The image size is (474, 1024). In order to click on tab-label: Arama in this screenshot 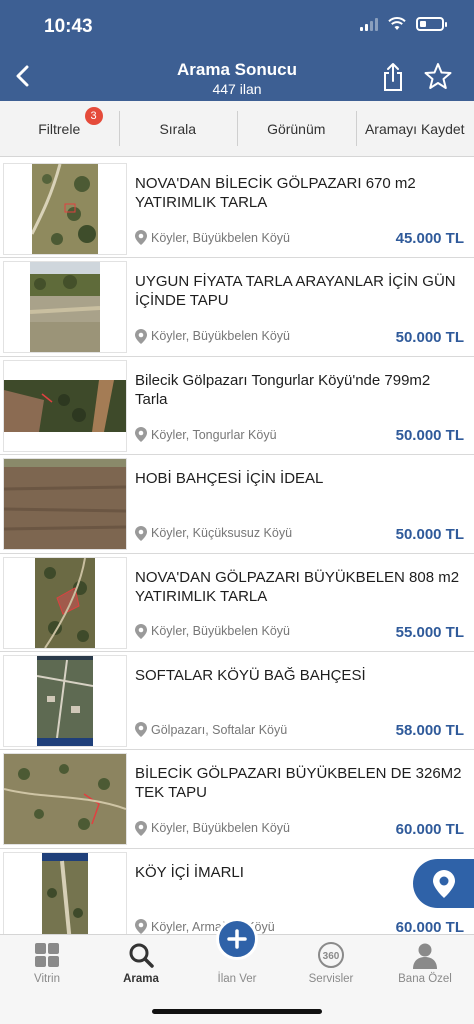, I will do `click(141, 979)`.